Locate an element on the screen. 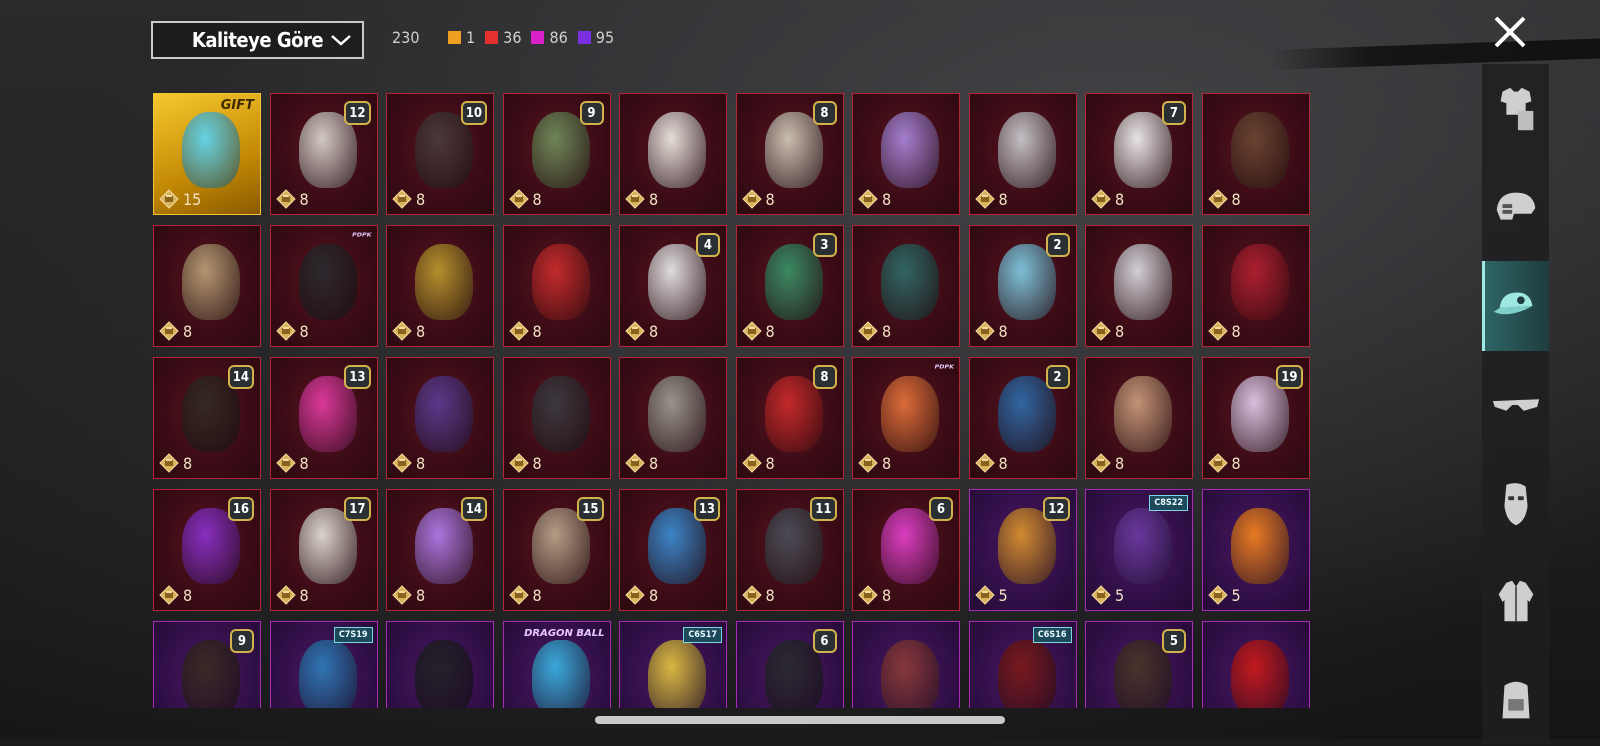  item-tile: 10 8 is located at coordinates (440, 154).